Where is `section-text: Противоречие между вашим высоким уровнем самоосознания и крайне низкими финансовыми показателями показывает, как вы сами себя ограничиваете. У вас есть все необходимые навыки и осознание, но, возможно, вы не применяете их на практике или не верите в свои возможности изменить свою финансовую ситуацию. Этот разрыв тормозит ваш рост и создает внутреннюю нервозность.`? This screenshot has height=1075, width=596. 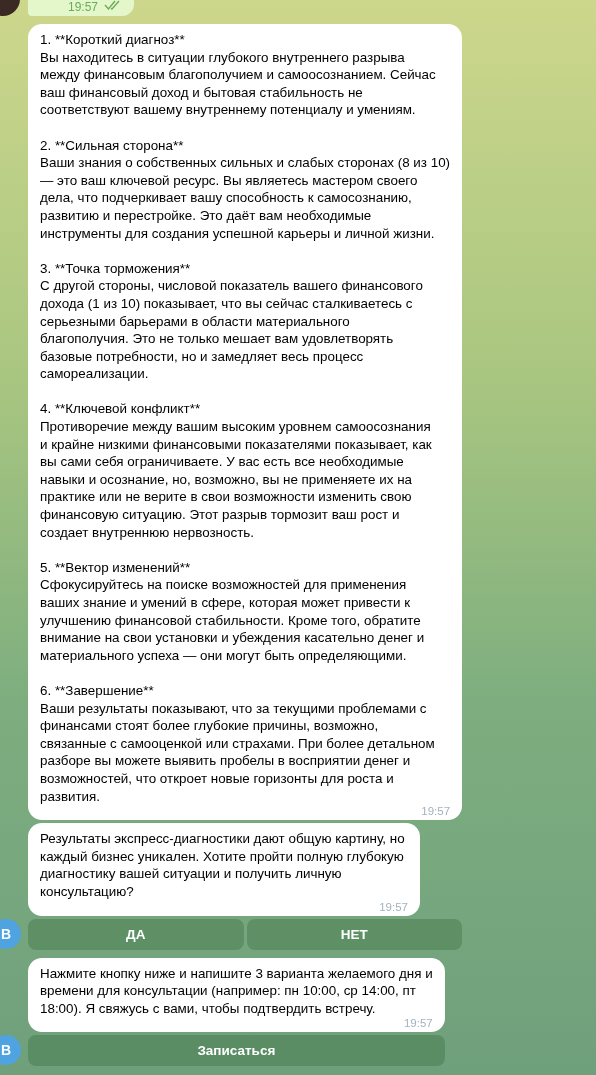
section-text: Противоречие между вашим высоким уровнем самоосознания и крайне низкими финансовыми показателями показывает, как вы сами себя ограничиваете. У вас есть все необходимые навыки и осознание, но, возможно, вы не применяете их на практике или не верите в свои возможности изменить свою финансовую ситуацию. Этот разрыв тормозит ваш рост и создает внутреннюю нервозность. is located at coordinates (236, 480).